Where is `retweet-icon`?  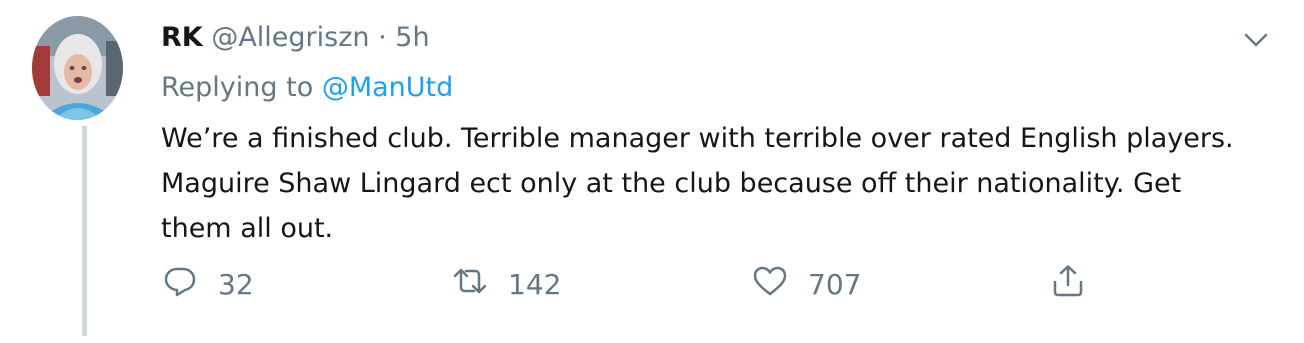
retweet-icon is located at coordinates (470, 284).